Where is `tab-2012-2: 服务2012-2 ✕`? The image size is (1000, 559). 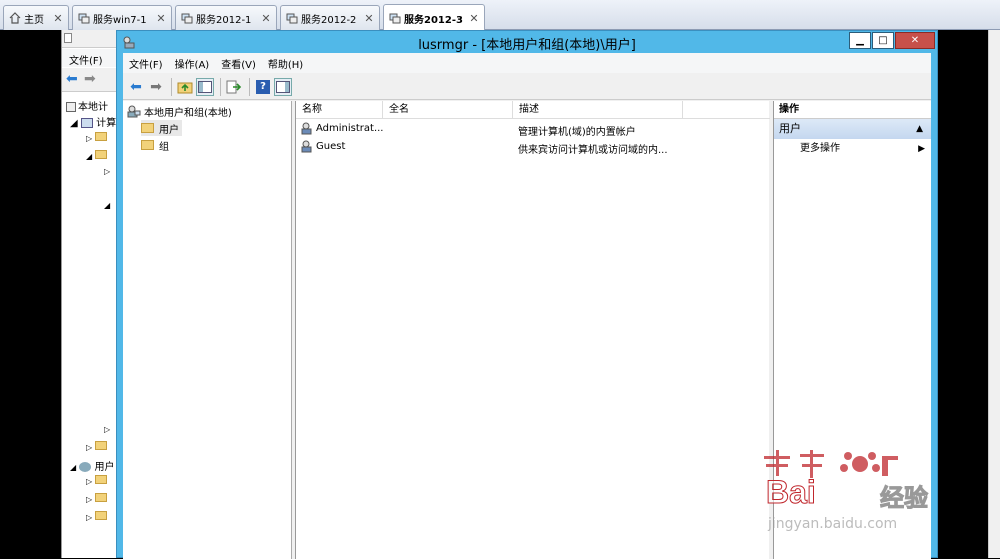 tab-2012-2: 服务2012-2 ✕ is located at coordinates (330, 17).